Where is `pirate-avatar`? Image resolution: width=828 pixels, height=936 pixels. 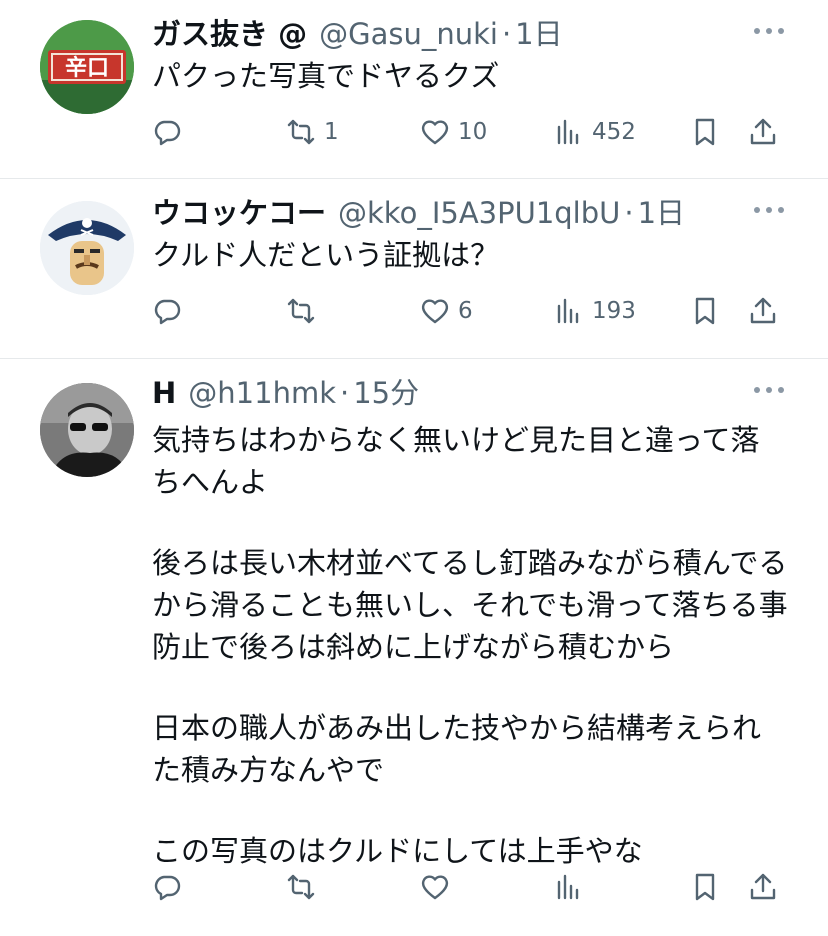
pirate-avatar is located at coordinates (87, 248).